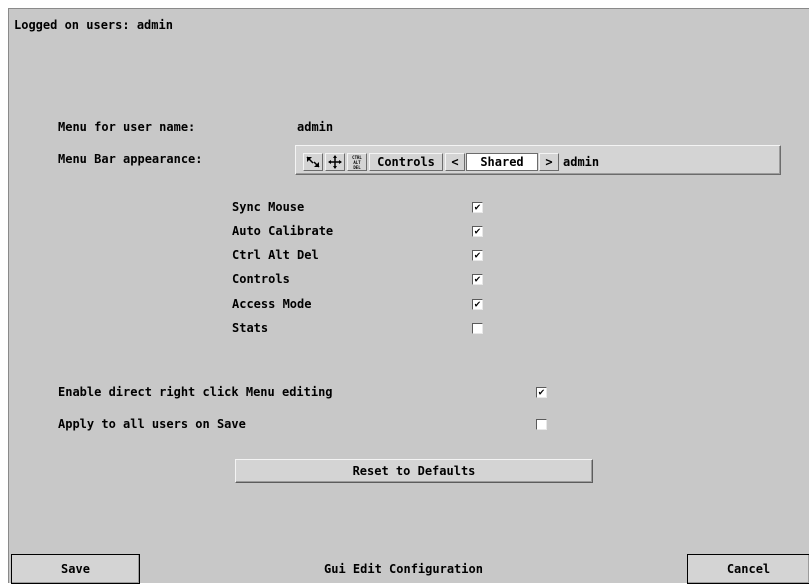 The image size is (809, 584). I want to click on option-label: Sync Mouse, so click(268, 207).